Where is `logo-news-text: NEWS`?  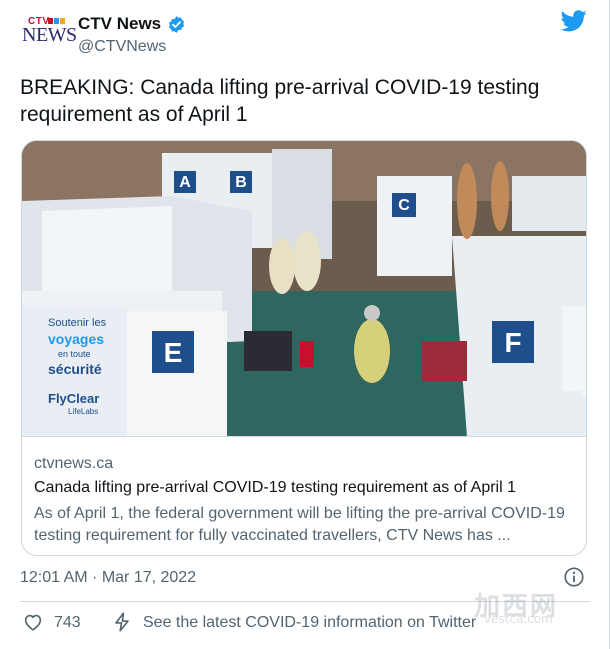 logo-news-text: NEWS is located at coordinates (49, 35).